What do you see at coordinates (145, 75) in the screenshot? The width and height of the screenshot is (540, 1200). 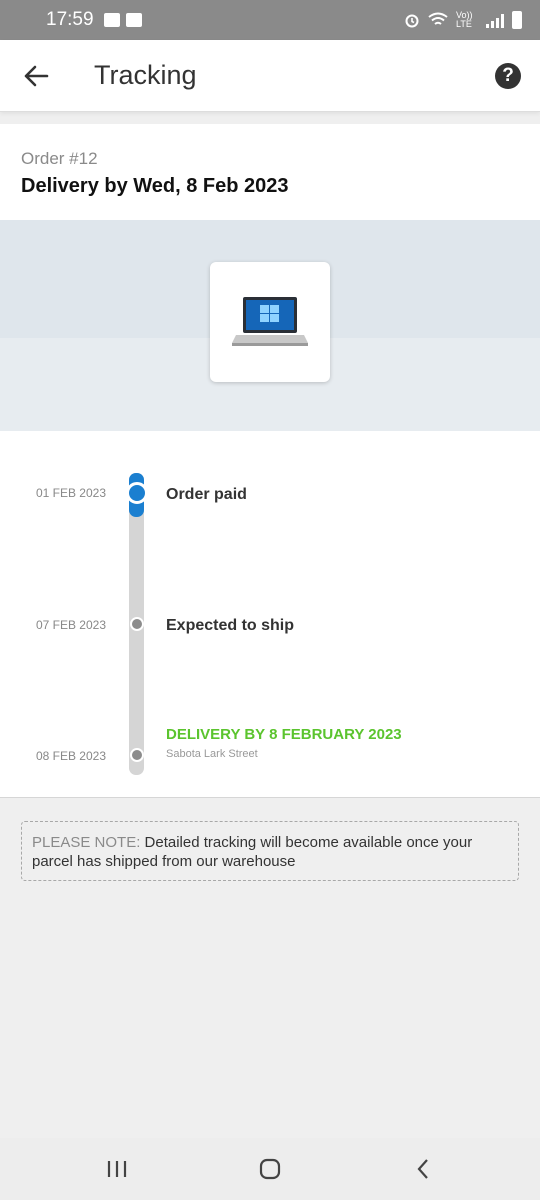 I see `page-title: Tracking` at bounding box center [145, 75].